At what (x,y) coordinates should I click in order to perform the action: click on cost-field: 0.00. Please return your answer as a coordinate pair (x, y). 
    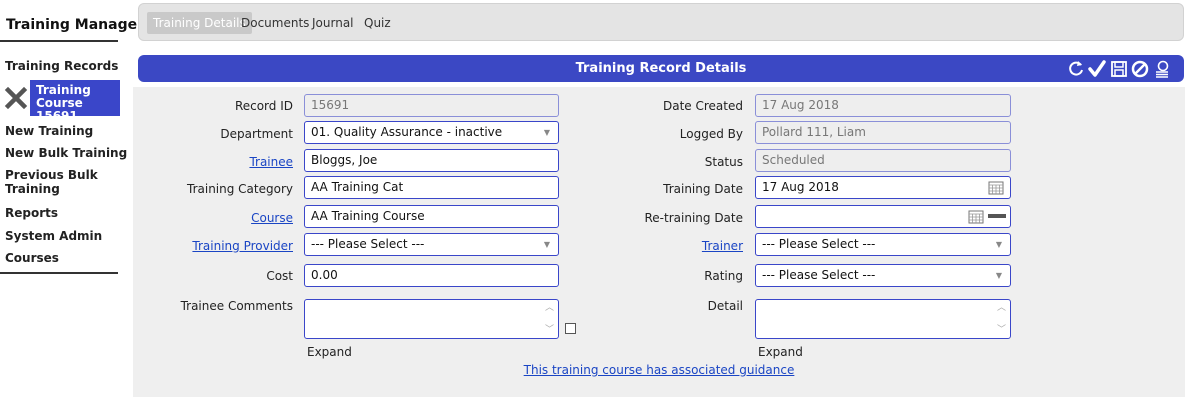
    Looking at the image, I should click on (431, 275).